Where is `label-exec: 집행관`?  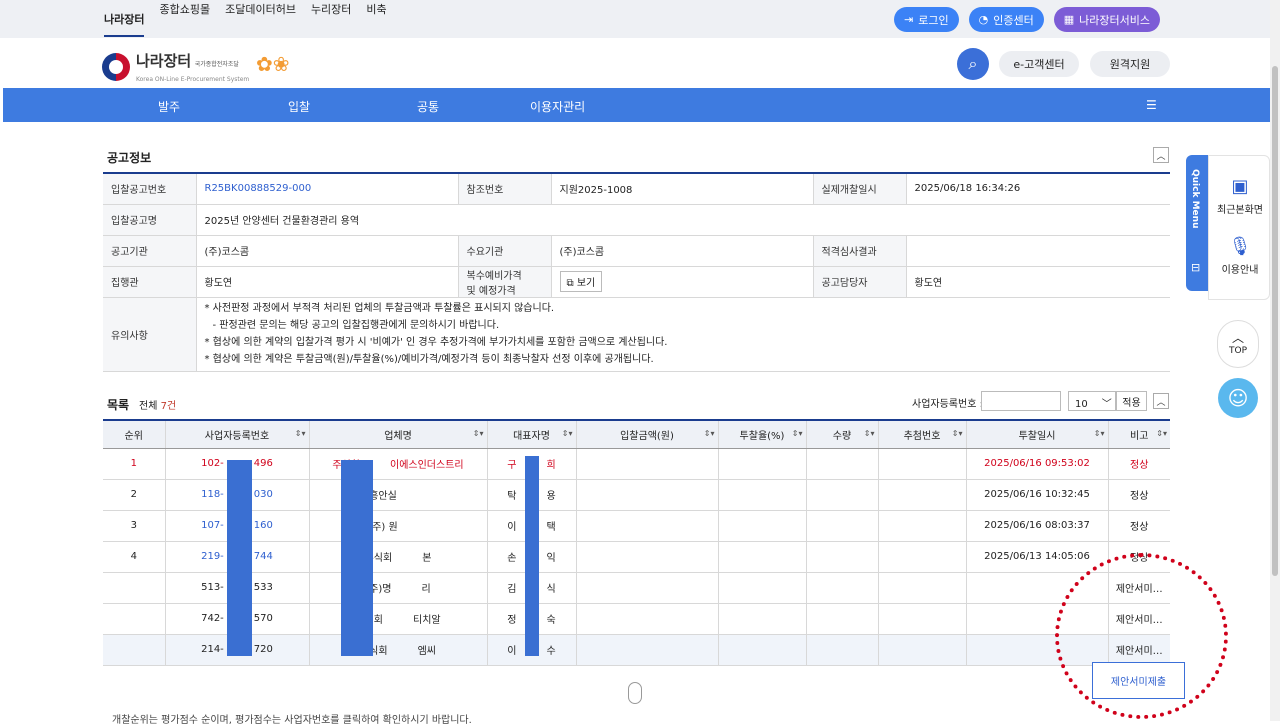
label-exec: 집행관 is located at coordinates (150, 282).